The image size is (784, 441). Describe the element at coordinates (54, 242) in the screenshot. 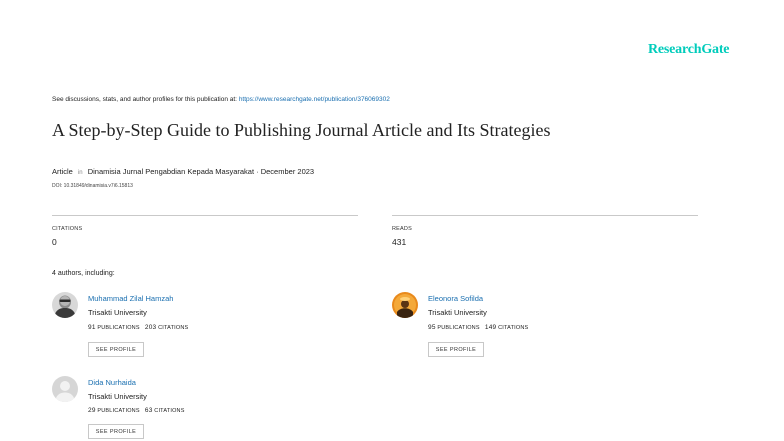

I see `citations-value: 0` at that location.